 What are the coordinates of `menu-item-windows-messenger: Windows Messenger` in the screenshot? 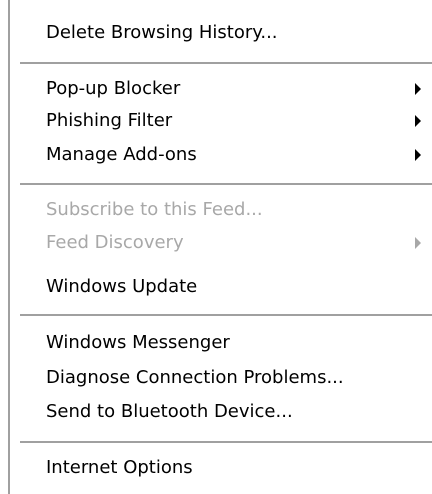 It's located at (221, 342).